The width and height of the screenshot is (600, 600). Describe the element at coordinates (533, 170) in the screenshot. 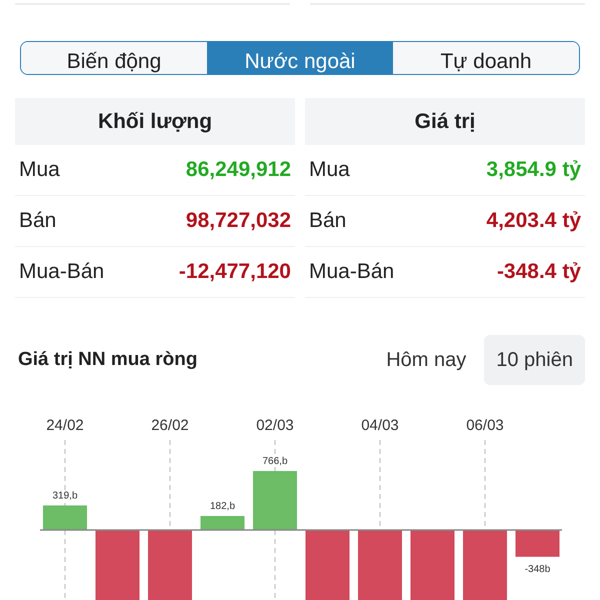

I see `row-value: 3,854.9 tỷ` at that location.